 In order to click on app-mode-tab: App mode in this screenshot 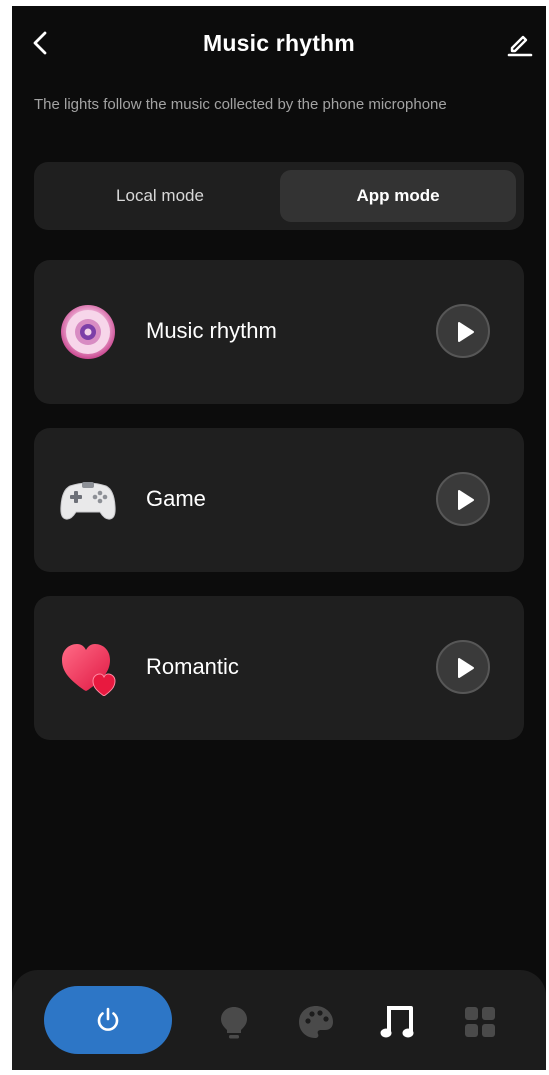, I will do `click(398, 196)`.